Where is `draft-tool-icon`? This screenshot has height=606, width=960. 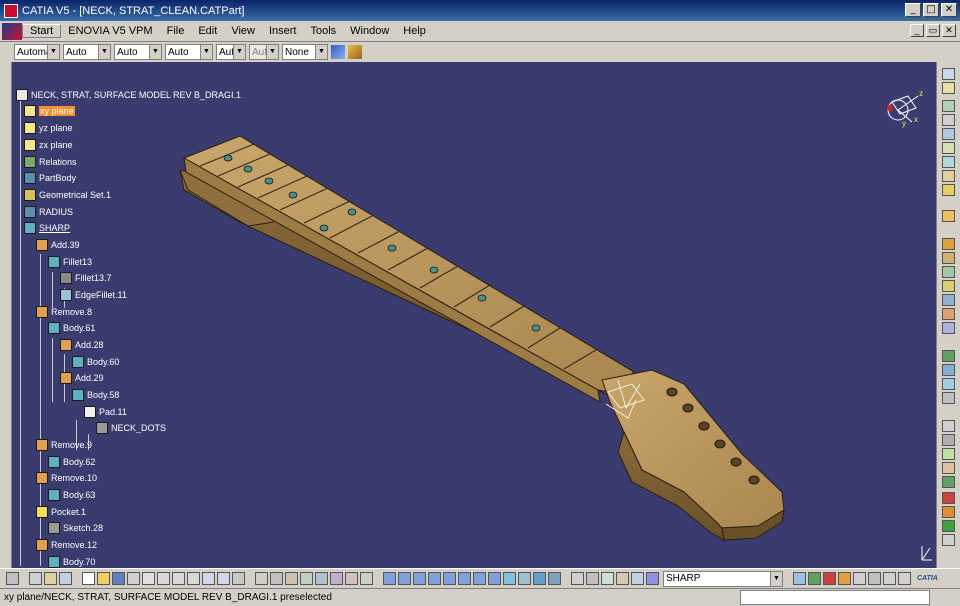 draft-tool-icon is located at coordinates (948, 258).